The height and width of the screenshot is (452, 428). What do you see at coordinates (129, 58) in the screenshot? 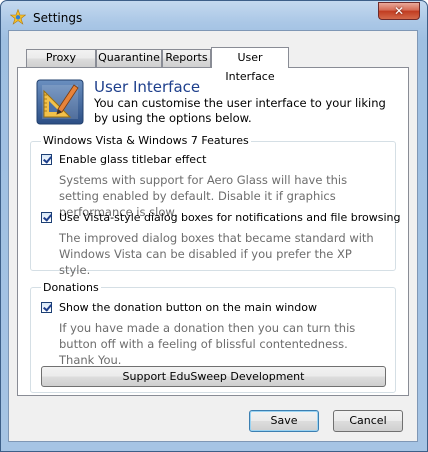
I see `tab-quarantine: Quarantine` at bounding box center [129, 58].